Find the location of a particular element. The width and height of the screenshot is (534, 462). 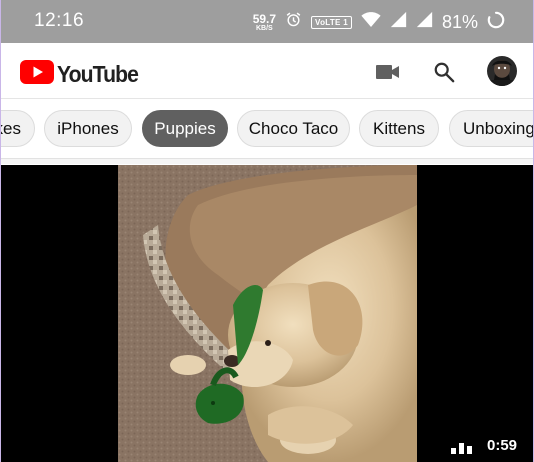

brand-name: YouTube is located at coordinates (98, 74).